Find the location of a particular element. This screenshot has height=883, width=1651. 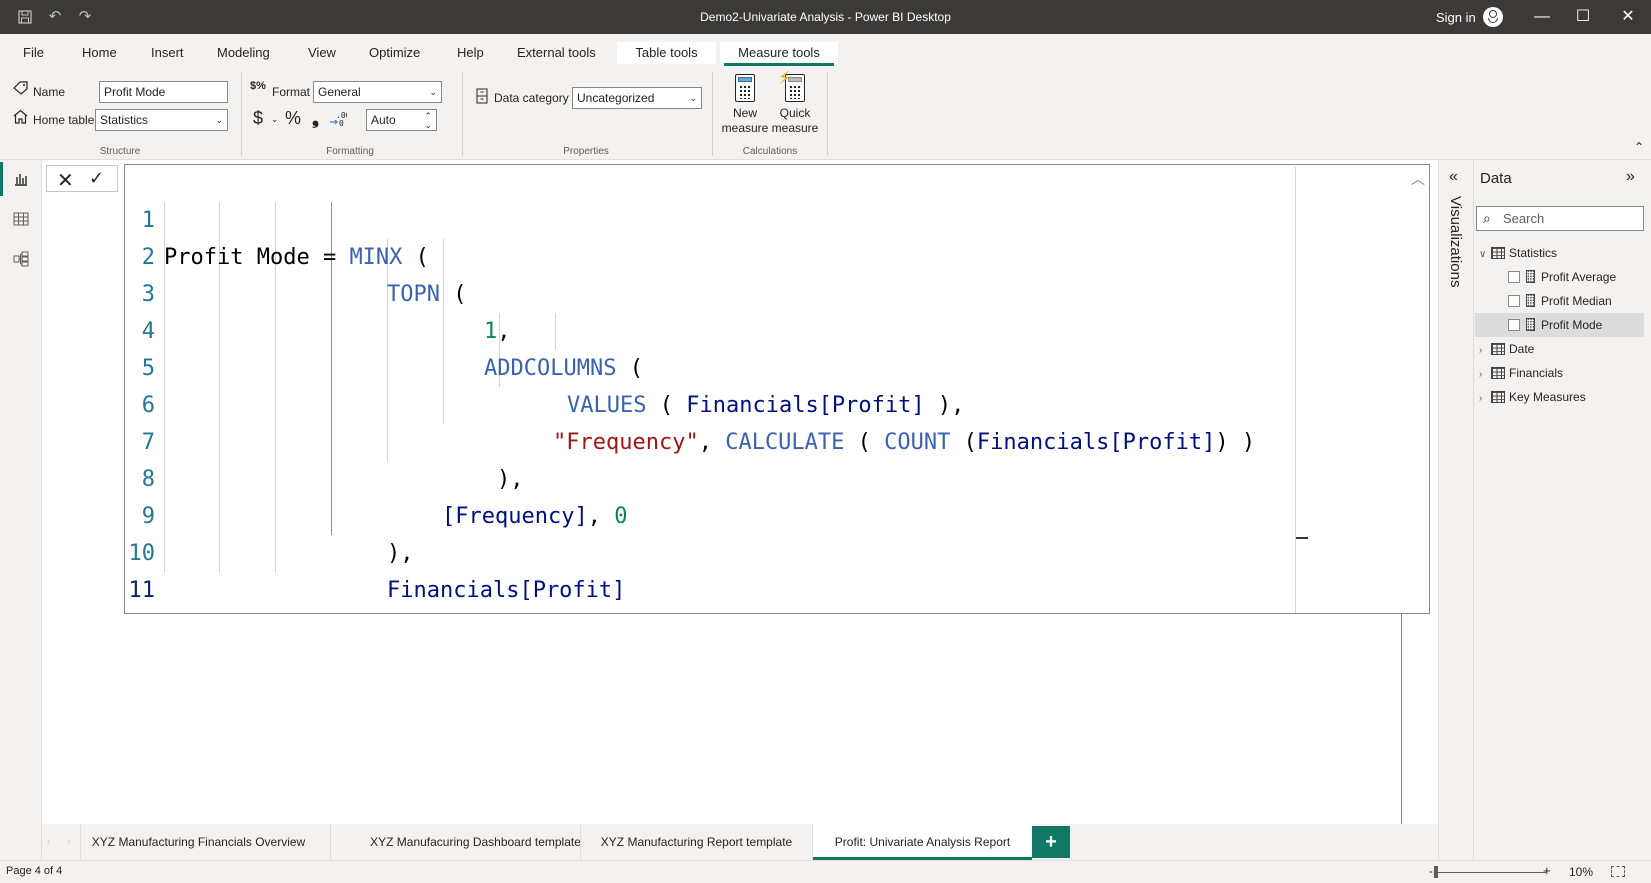

table-view-button is located at coordinates (21, 219).